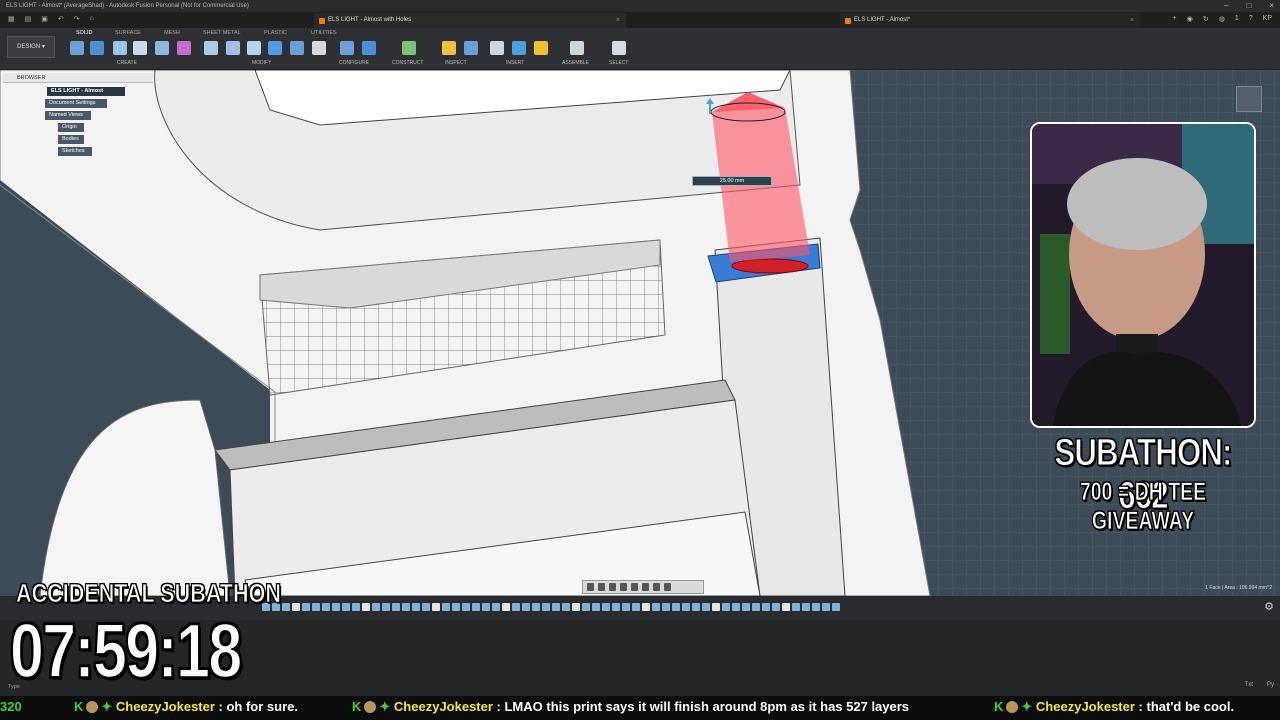 Image resolution: width=1280 pixels, height=720 pixels. I want to click on insert-derive-icon, so click(541, 48).